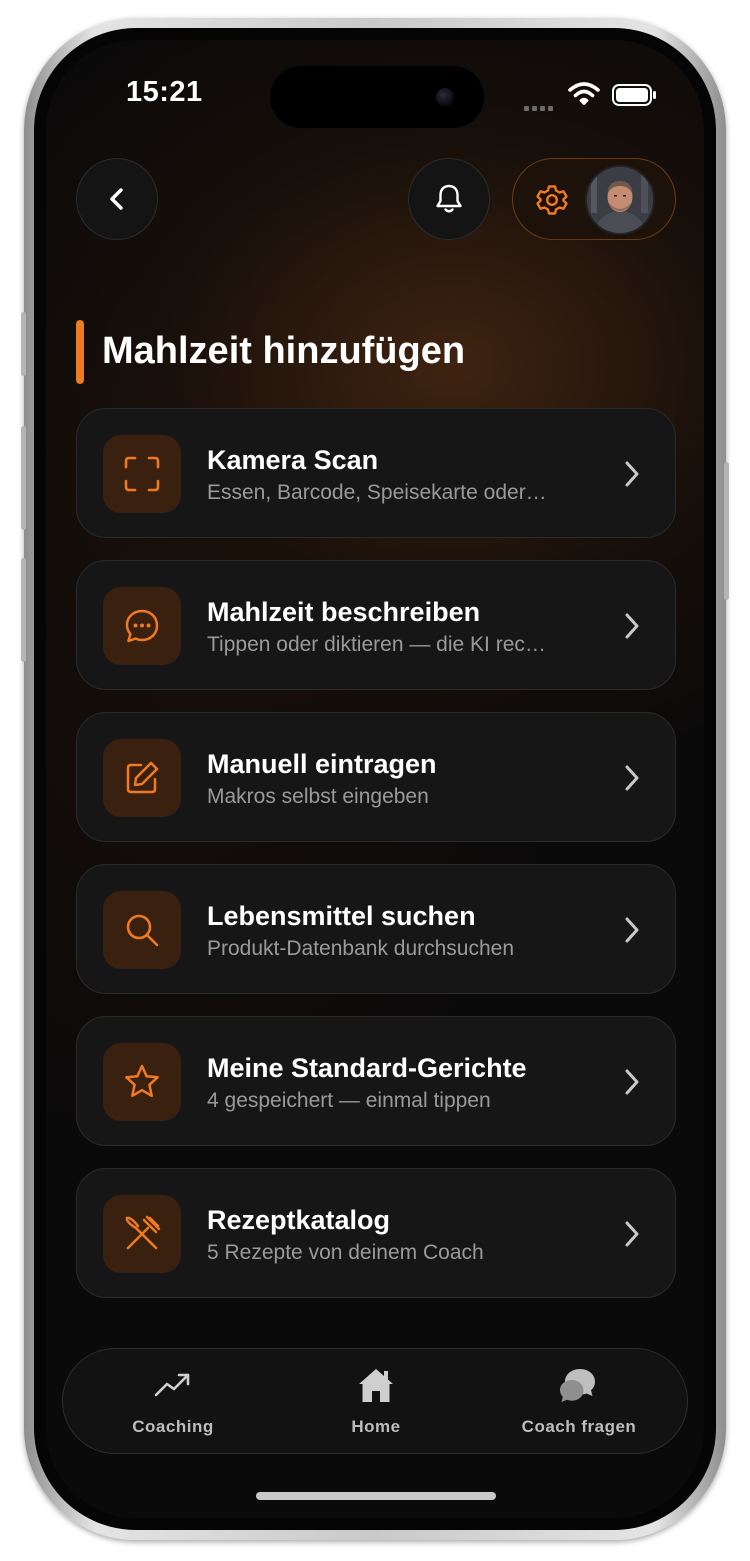  What do you see at coordinates (726, 531) in the screenshot?
I see `power-button` at bounding box center [726, 531].